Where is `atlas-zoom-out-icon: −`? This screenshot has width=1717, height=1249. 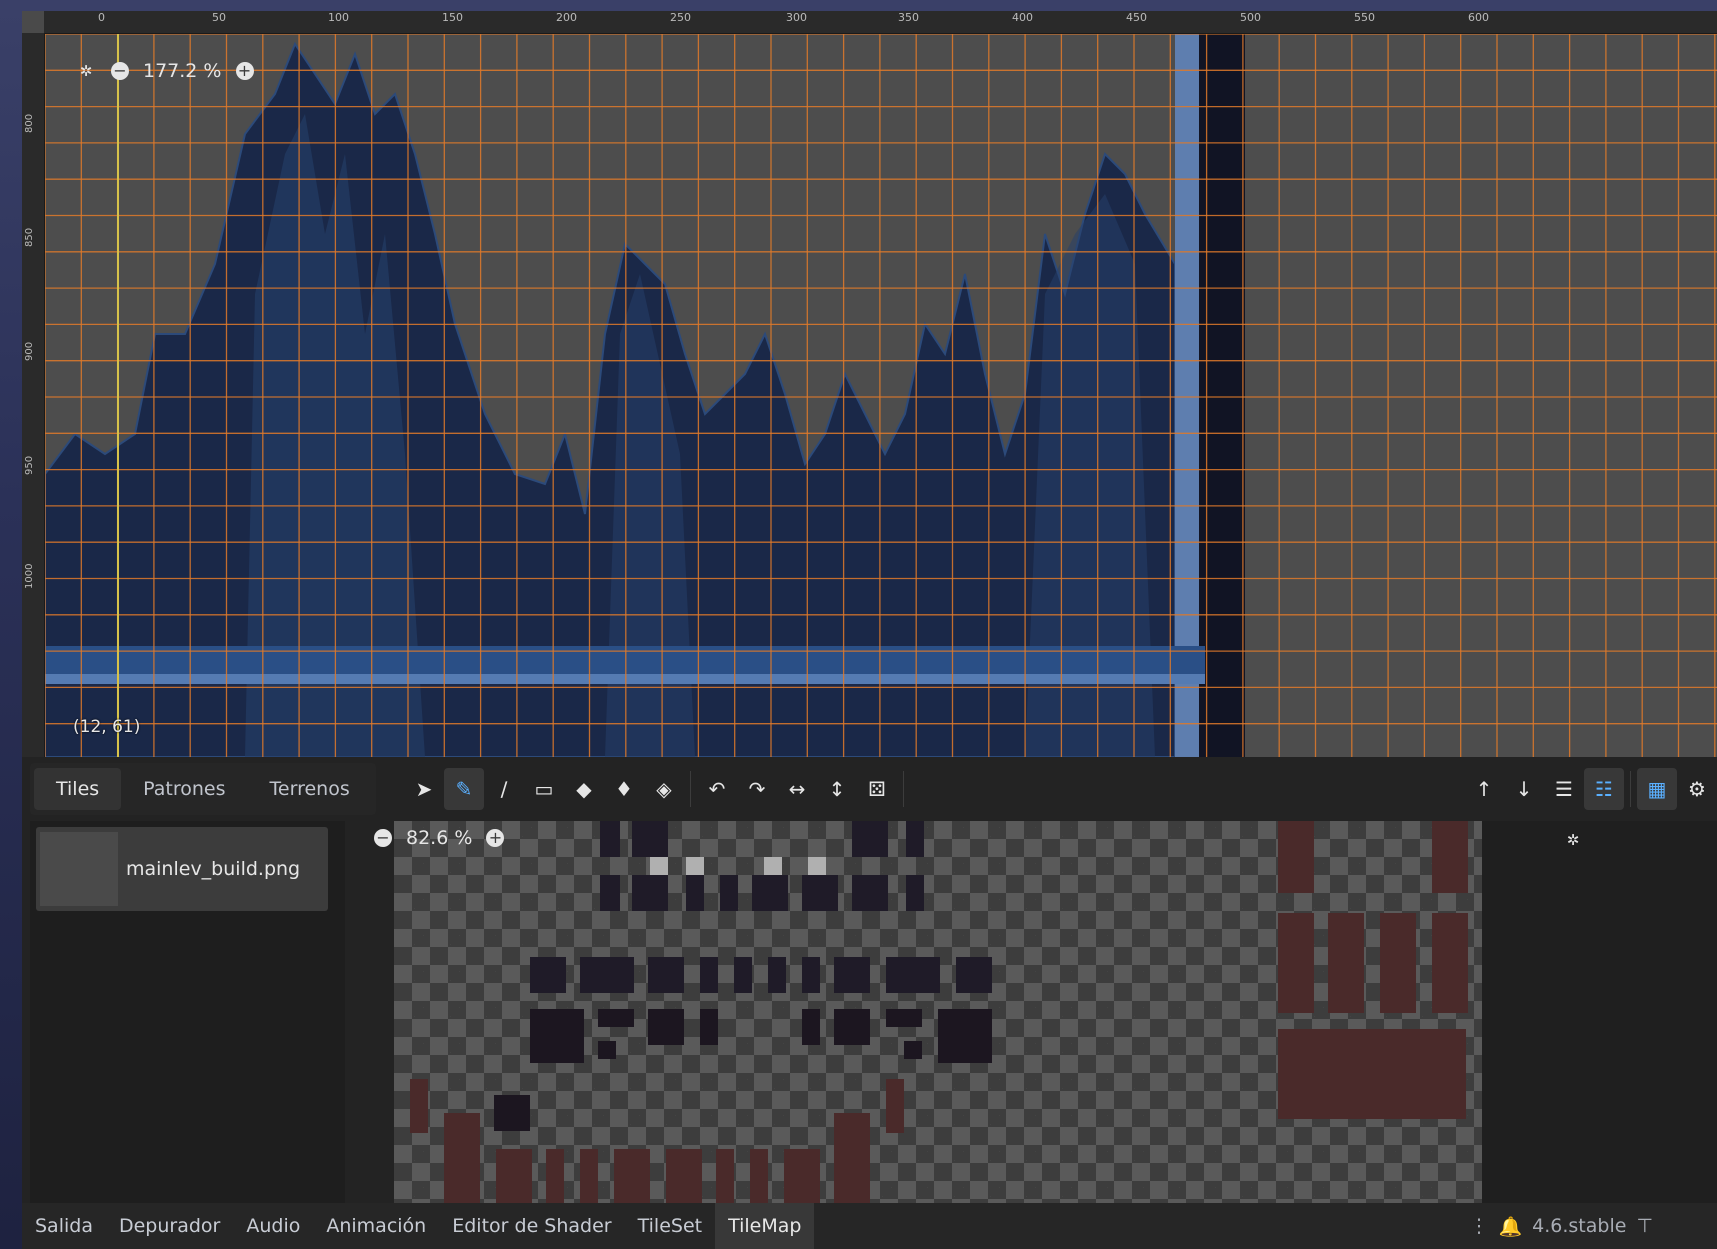 atlas-zoom-out-icon: − is located at coordinates (383, 838).